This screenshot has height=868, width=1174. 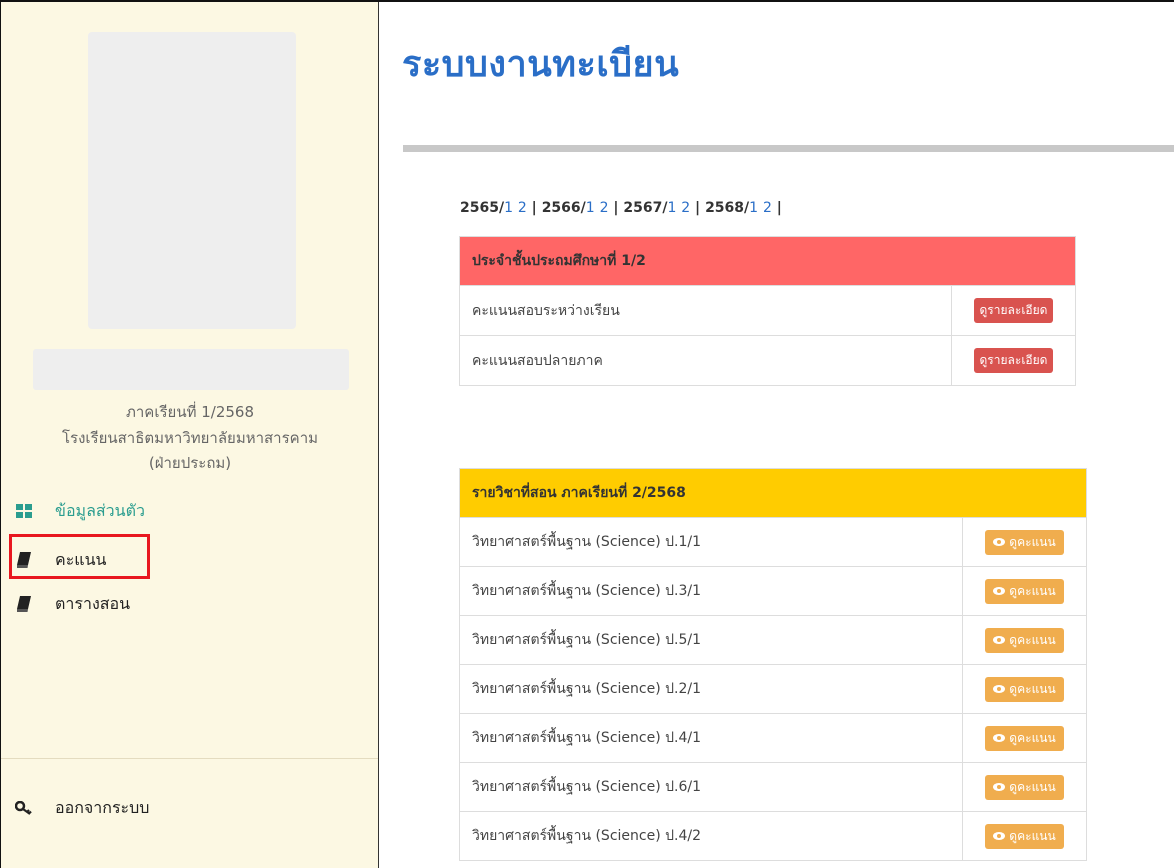 What do you see at coordinates (24, 511) in the screenshot?
I see `grid-icon` at bounding box center [24, 511].